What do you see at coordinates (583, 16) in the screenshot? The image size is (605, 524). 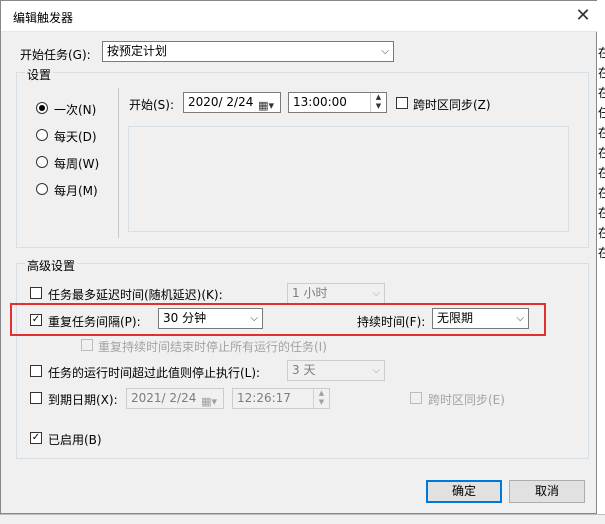 I see `close-icon: ✕` at bounding box center [583, 16].